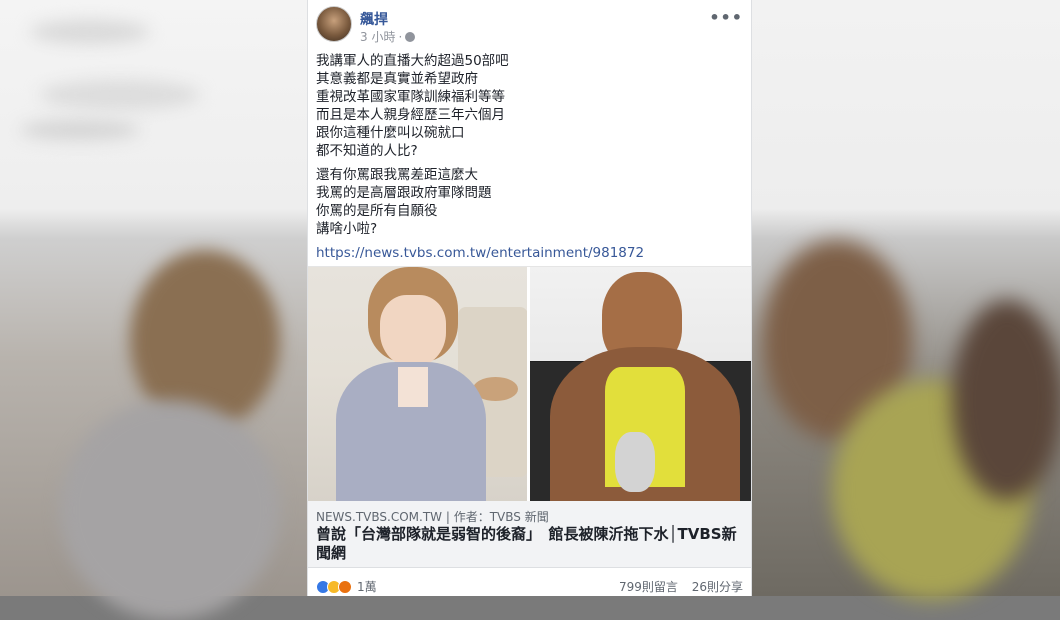 This screenshot has height=620, width=1060. I want to click on text-line: 重視改革國家軍隊訓練福利等等, so click(410, 97).